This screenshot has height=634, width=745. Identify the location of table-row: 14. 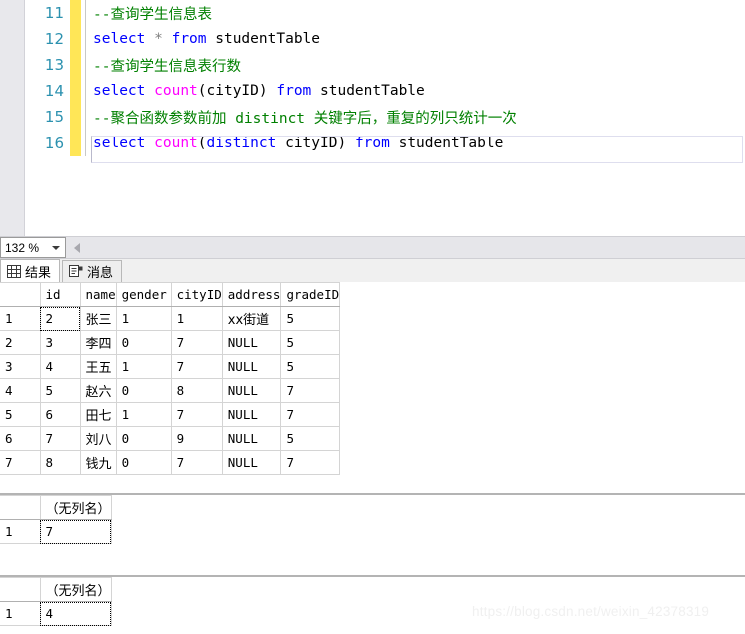
(56, 613).